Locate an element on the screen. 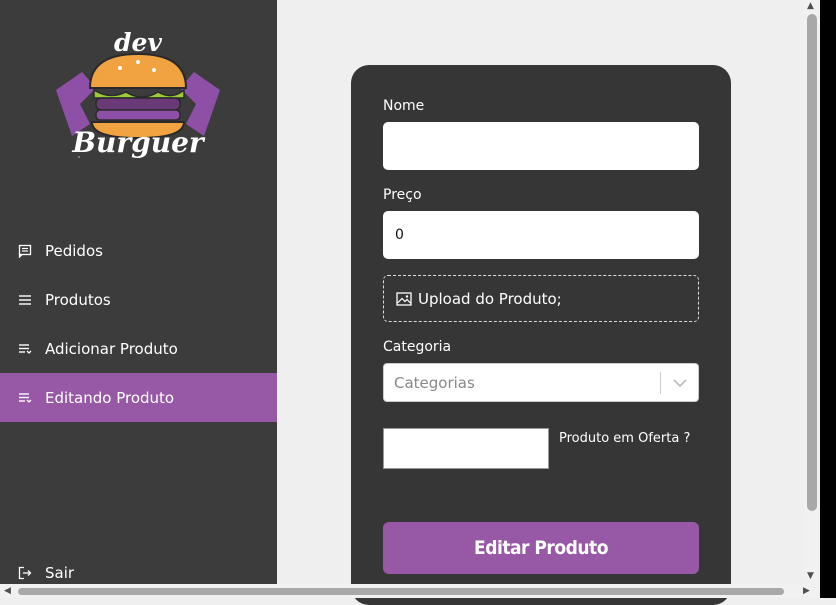 The width and height of the screenshot is (836, 605). chevron-down-icon is located at coordinates (679, 382).